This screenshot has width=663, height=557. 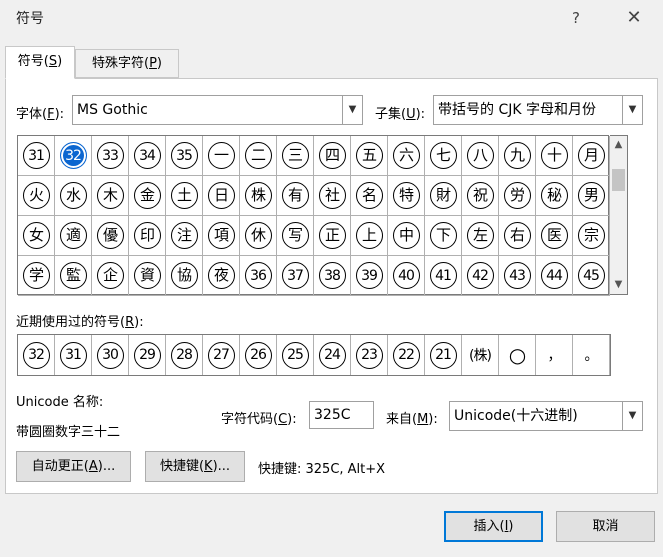 What do you see at coordinates (147, 156) in the screenshot?
I see `symbol-cell: 34` at bounding box center [147, 156].